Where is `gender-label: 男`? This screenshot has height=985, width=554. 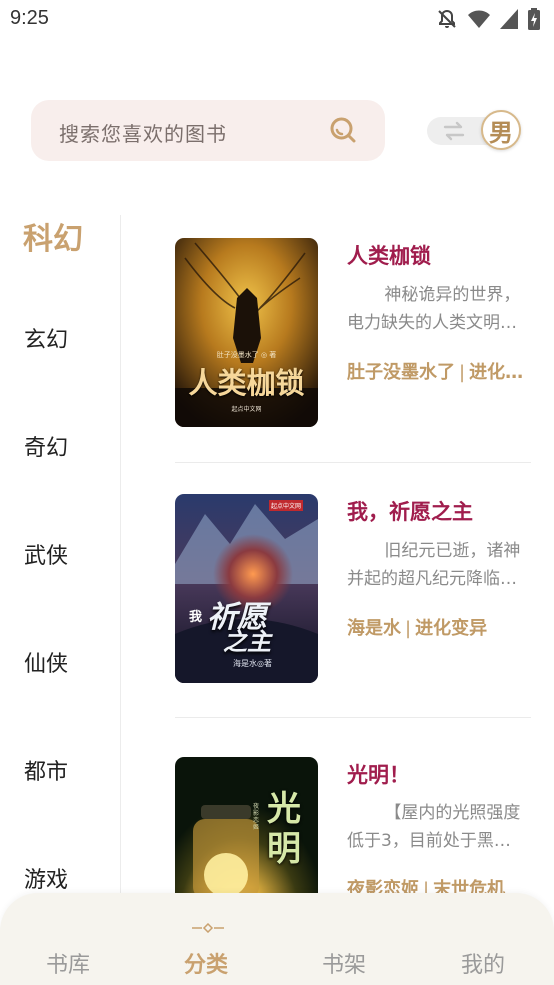 gender-label: 男 is located at coordinates (501, 130).